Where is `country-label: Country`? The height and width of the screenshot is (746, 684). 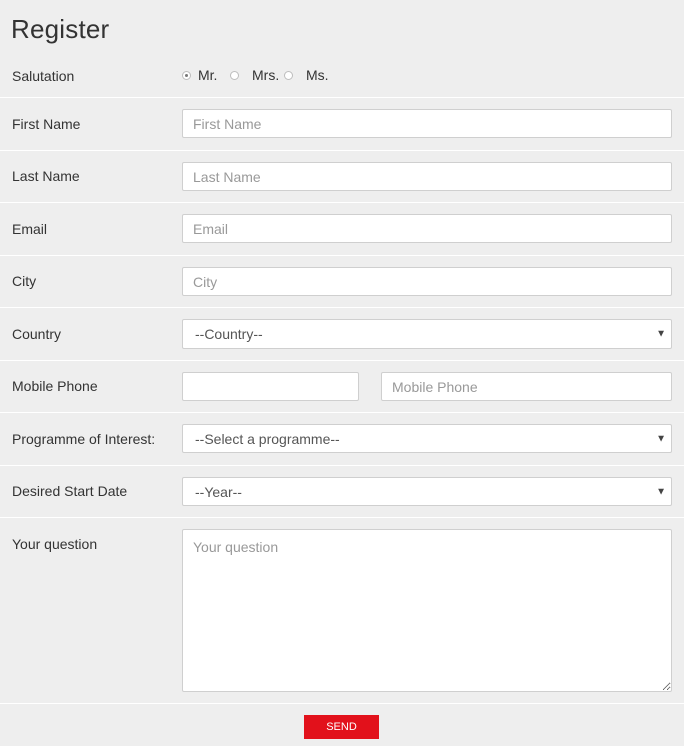
country-label: Country is located at coordinates (37, 334).